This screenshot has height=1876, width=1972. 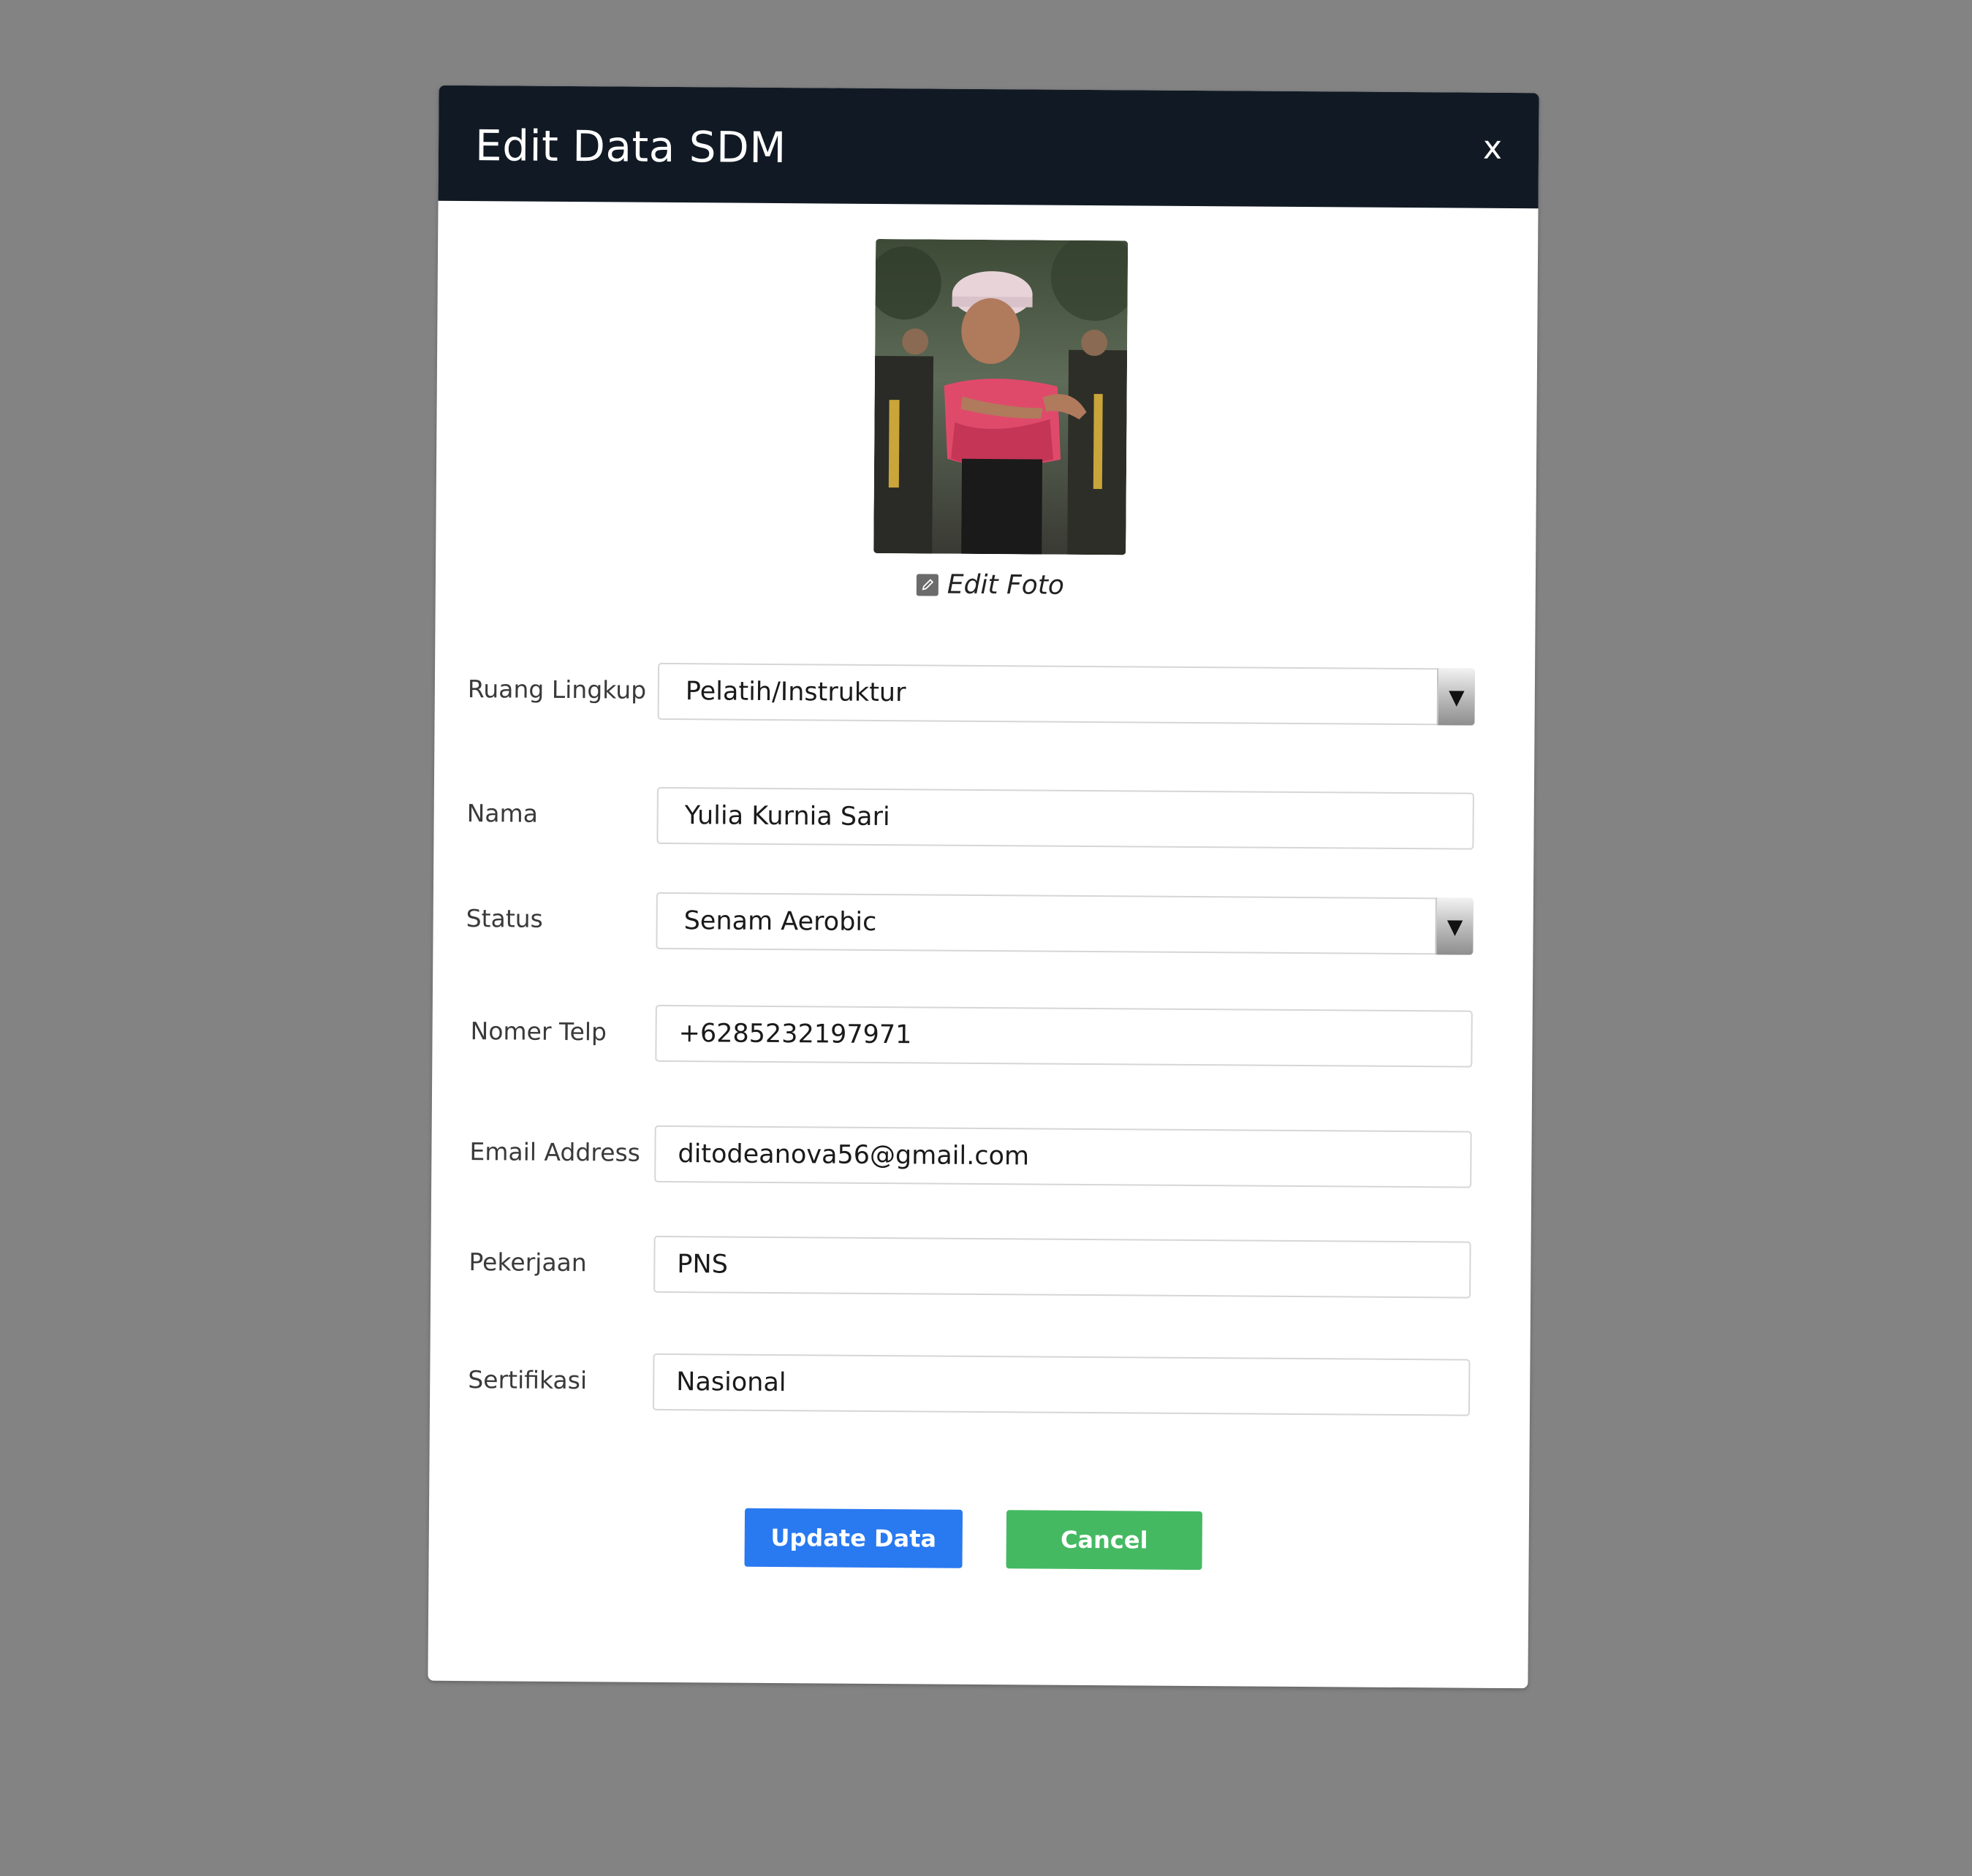 I want to click on nama-label: Nama, so click(x=502, y=814).